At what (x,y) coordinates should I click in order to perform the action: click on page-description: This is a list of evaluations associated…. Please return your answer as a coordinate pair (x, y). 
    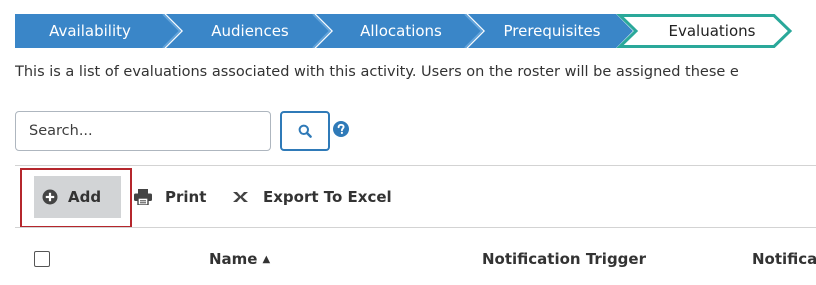
    Looking at the image, I should click on (377, 72).